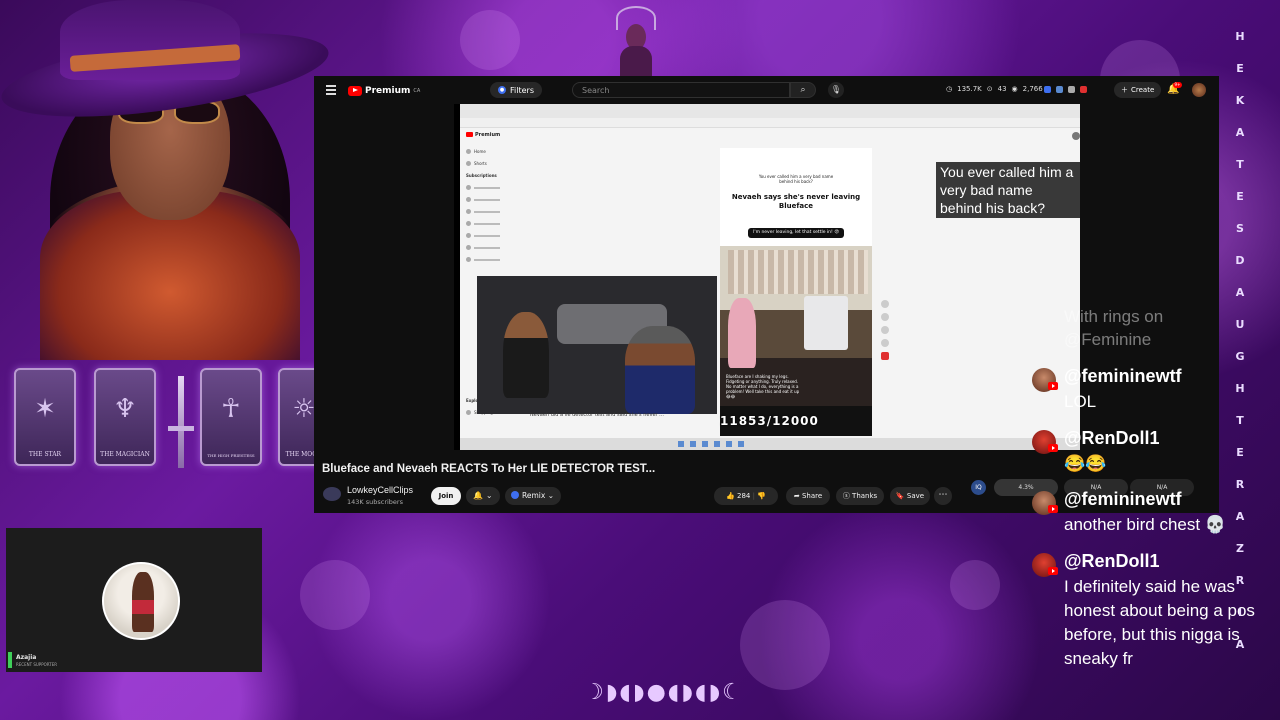 This screenshot has height=720, width=1280. What do you see at coordinates (1240, 100) in the screenshot?
I see `banner-letter: K` at bounding box center [1240, 100].